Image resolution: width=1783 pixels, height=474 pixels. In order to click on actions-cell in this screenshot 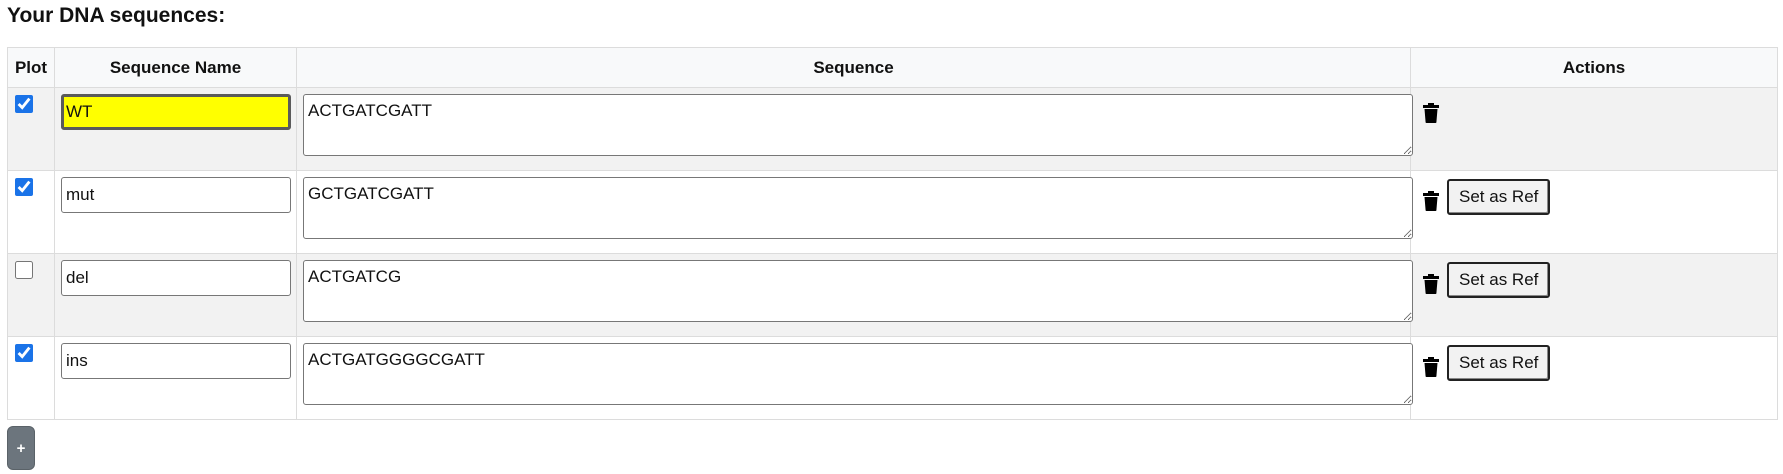, I will do `click(1594, 129)`.